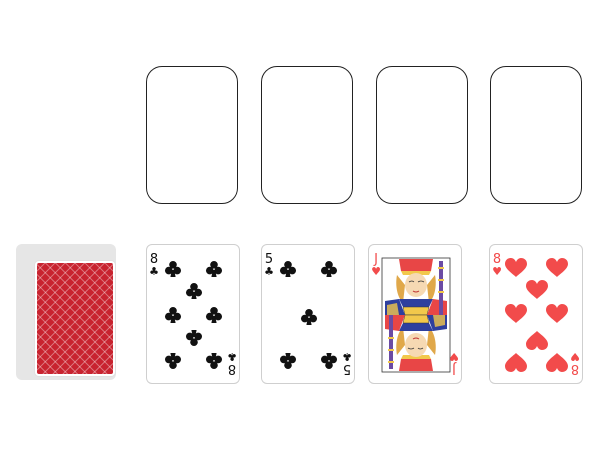  What do you see at coordinates (347, 368) in the screenshot?
I see `card-rank: 5` at bounding box center [347, 368].